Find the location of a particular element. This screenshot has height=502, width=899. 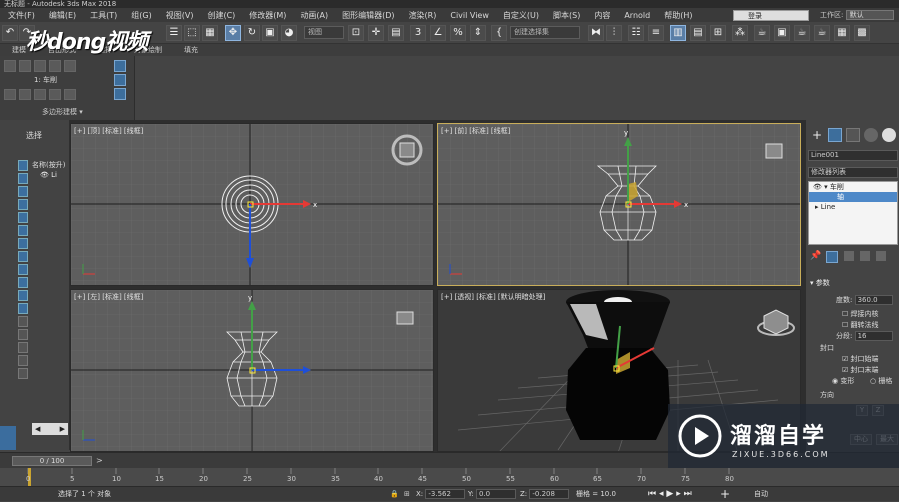

percent-snap-icon: % is located at coordinates (458, 33).